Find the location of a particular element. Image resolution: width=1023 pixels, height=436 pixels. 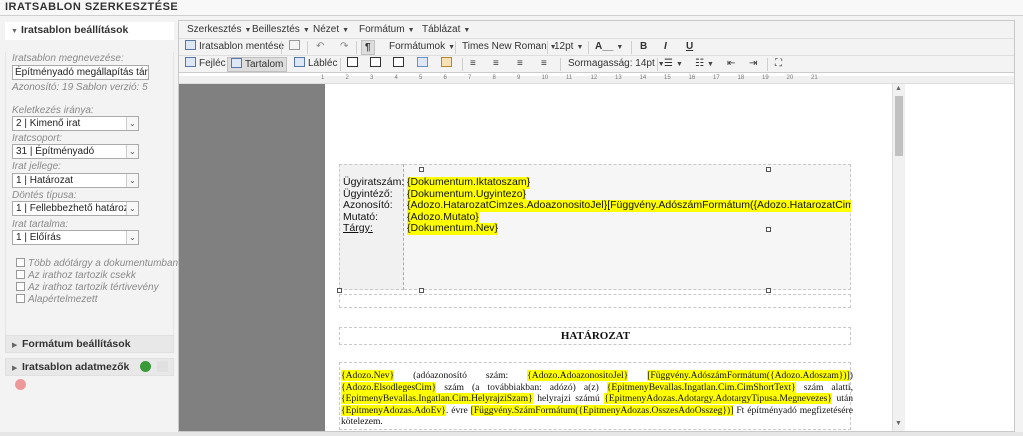

undo-button: ↶ is located at coordinates (320, 47).